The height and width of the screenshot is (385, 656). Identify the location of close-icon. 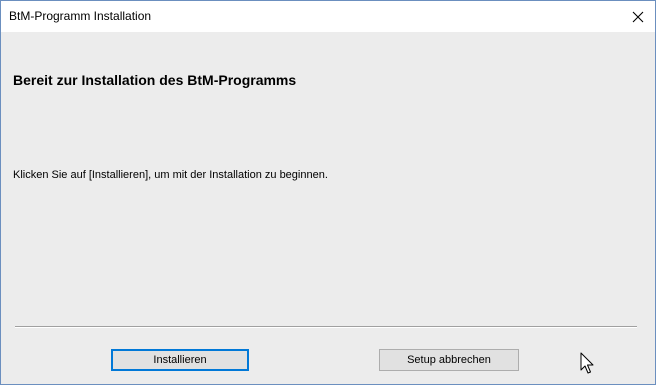
(638, 16).